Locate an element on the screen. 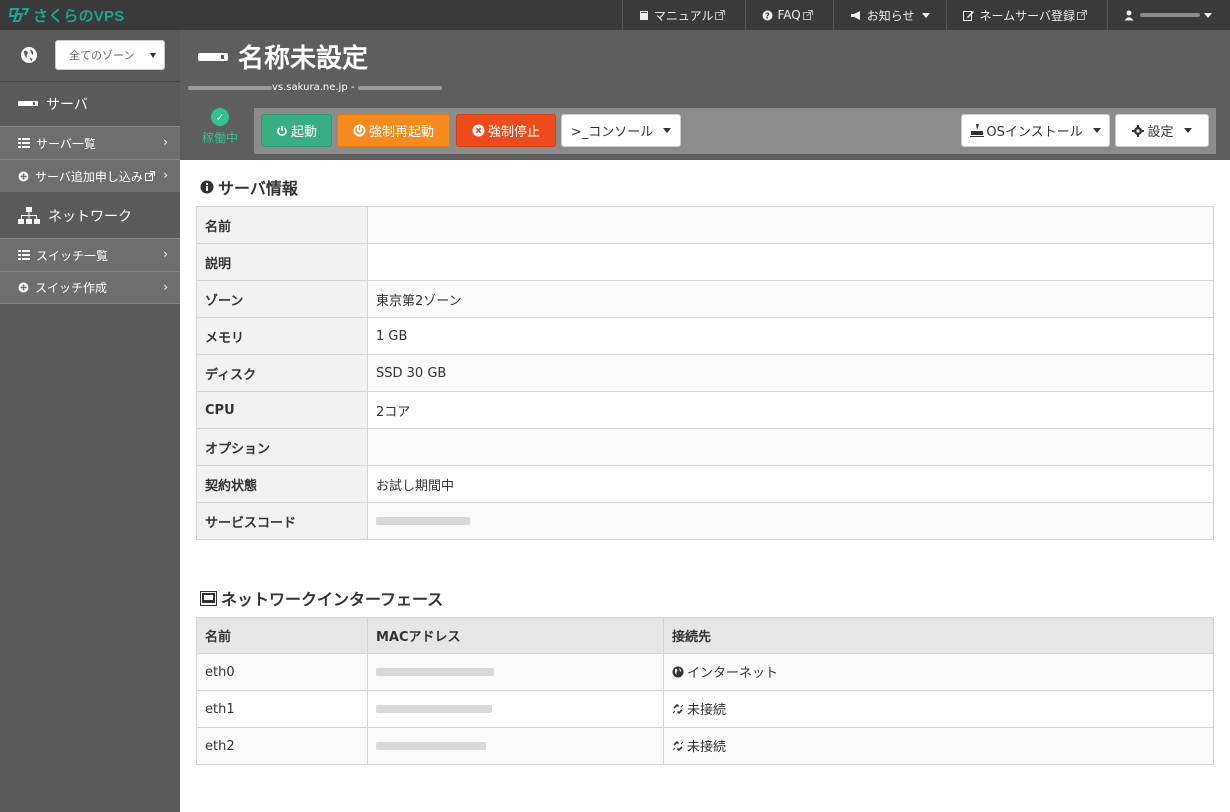  gear-icon is located at coordinates (1138, 130).